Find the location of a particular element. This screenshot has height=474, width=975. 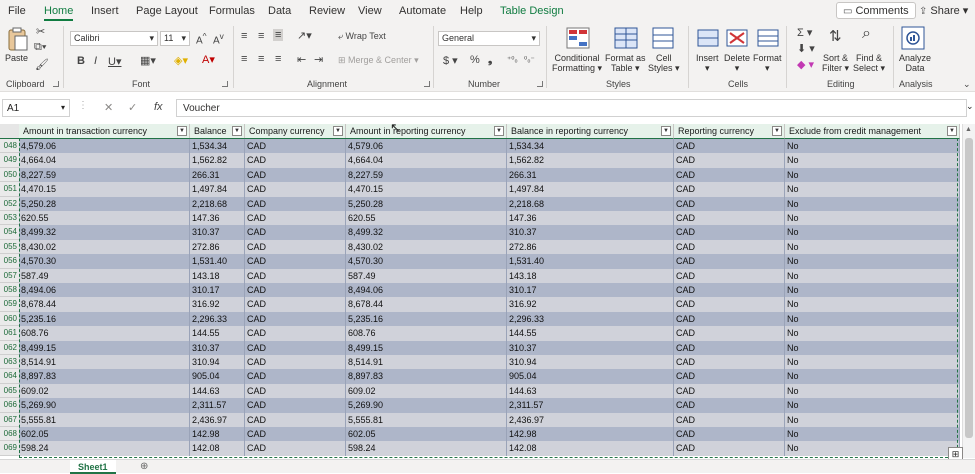

table-cell: 8,678.44 is located at coordinates (104, 304).